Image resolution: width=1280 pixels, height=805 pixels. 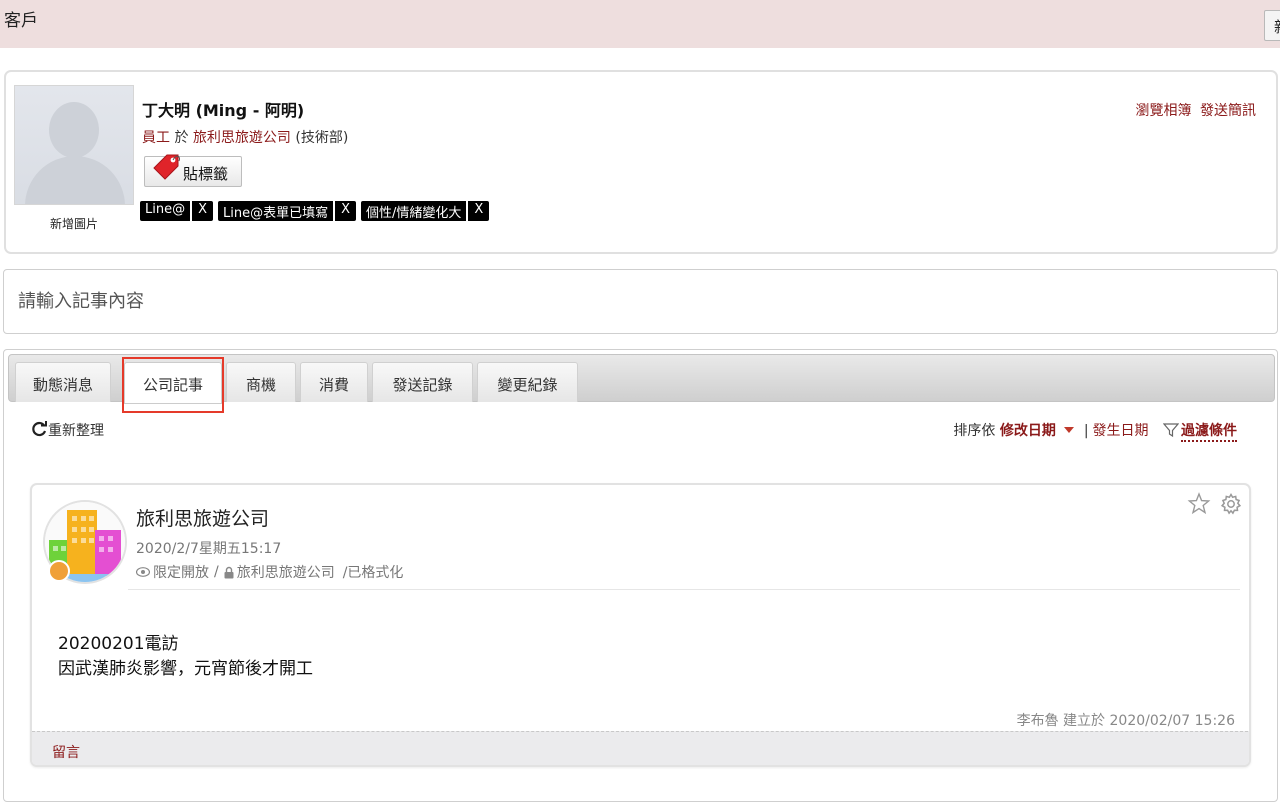 What do you see at coordinates (319, 138) in the screenshot?
I see `department-text: (技術部)` at bounding box center [319, 138].